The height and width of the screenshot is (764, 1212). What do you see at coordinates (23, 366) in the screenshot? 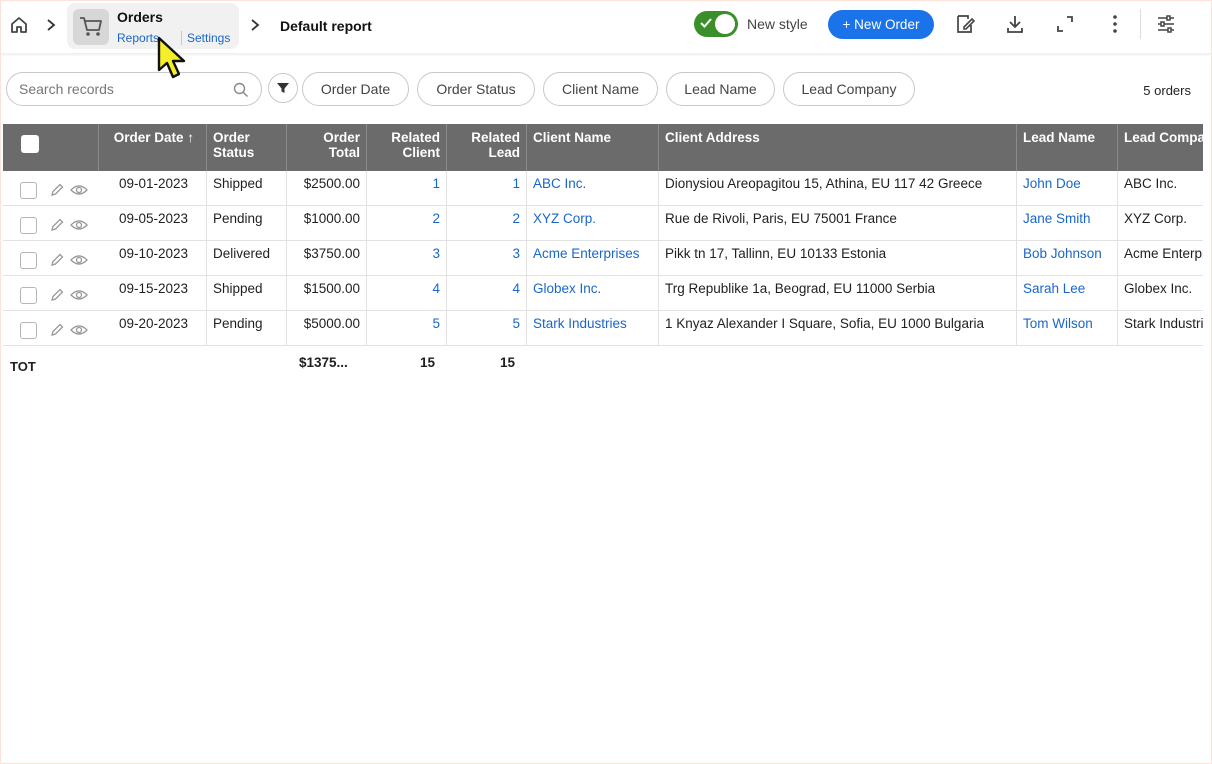
I see `totals-label: TOT` at bounding box center [23, 366].